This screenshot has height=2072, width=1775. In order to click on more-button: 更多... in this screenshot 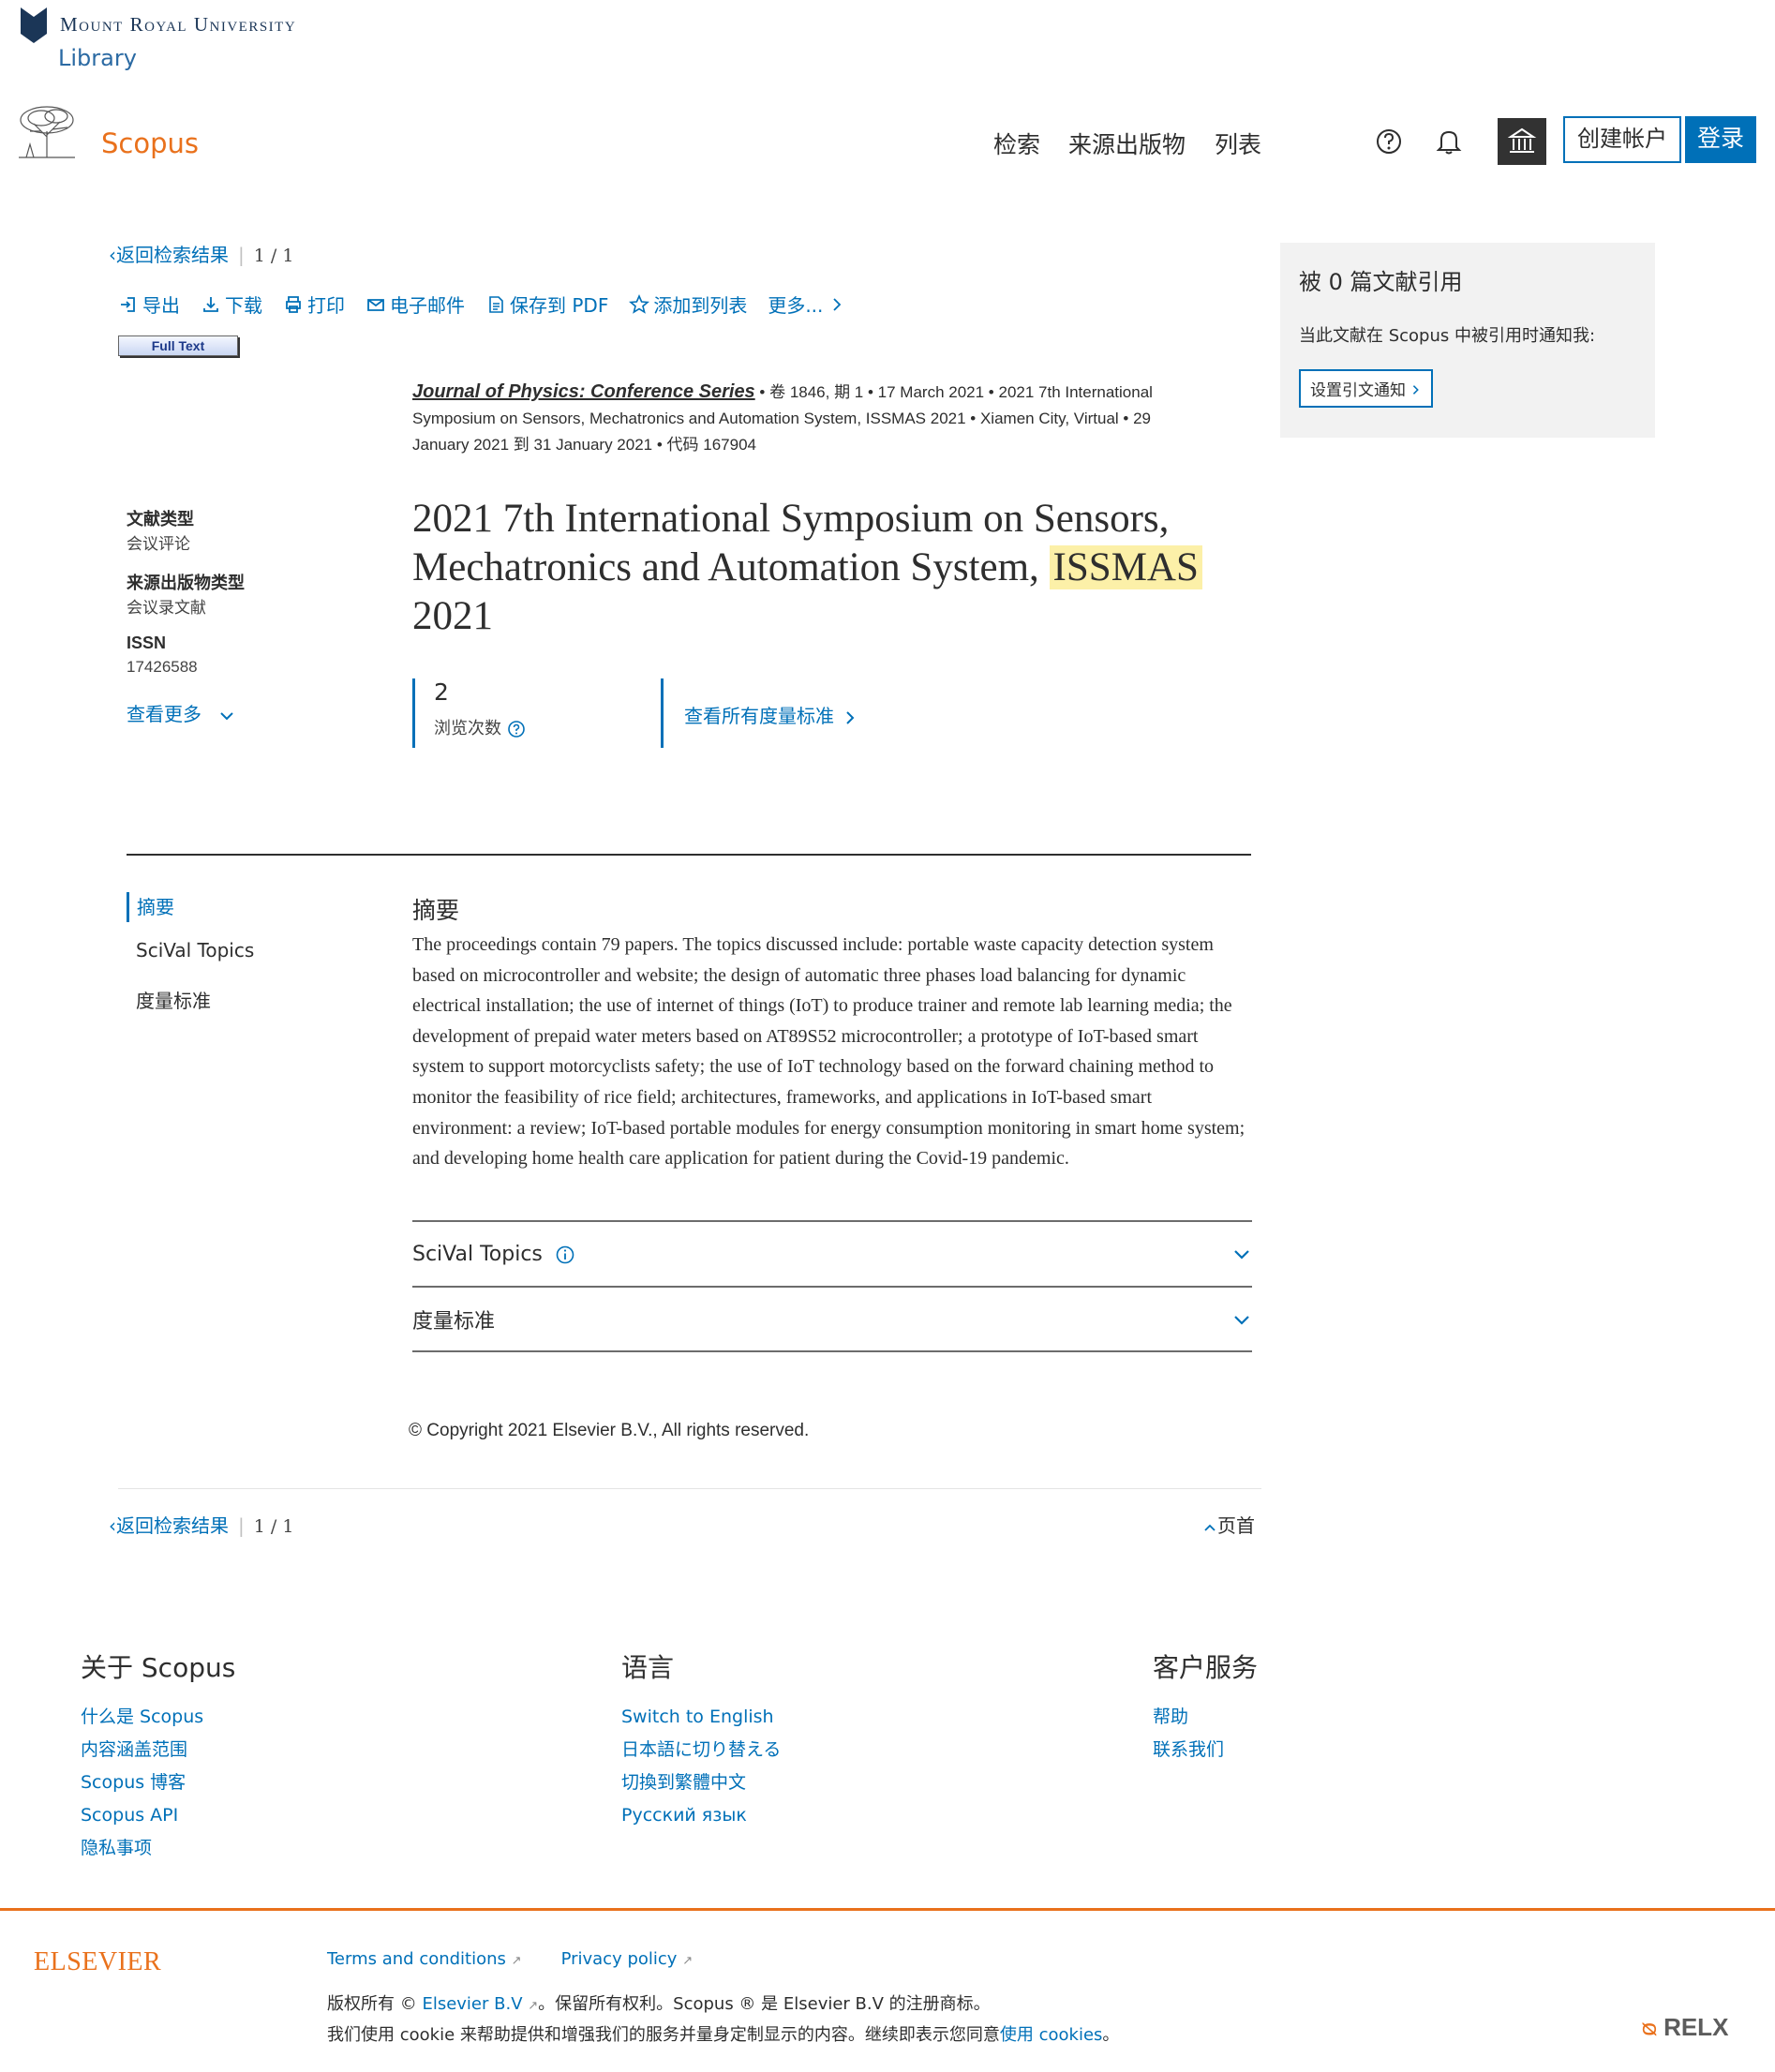, I will do `click(808, 304)`.